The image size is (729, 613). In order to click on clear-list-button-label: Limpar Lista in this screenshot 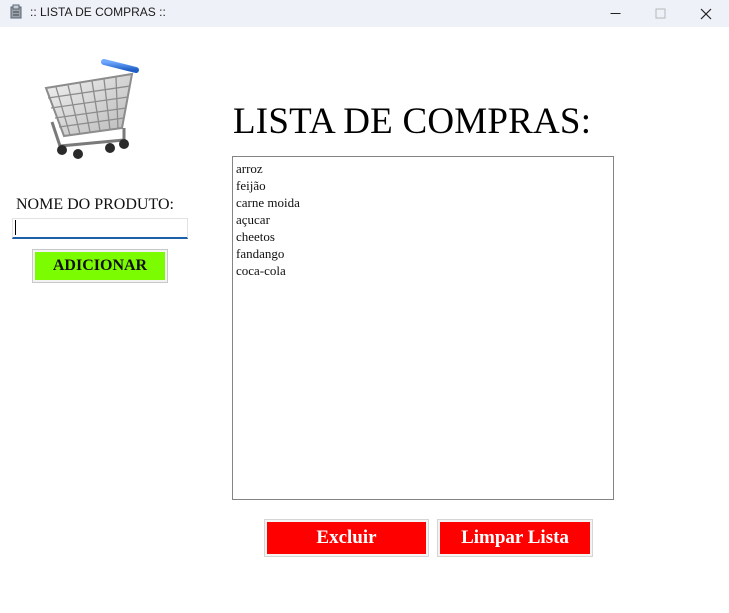, I will do `click(515, 538)`.